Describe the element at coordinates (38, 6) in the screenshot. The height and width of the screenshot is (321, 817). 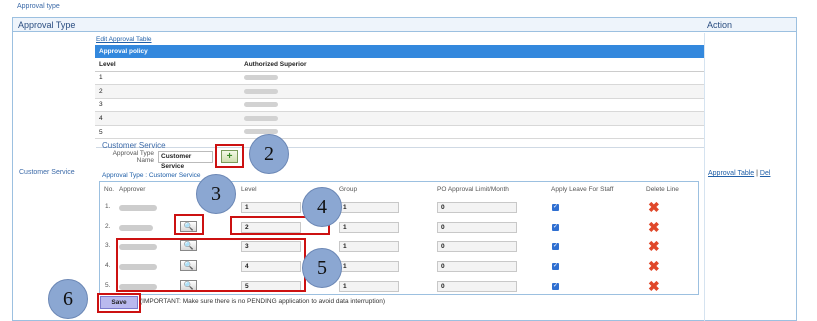
I see `page-title: Approval type` at that location.